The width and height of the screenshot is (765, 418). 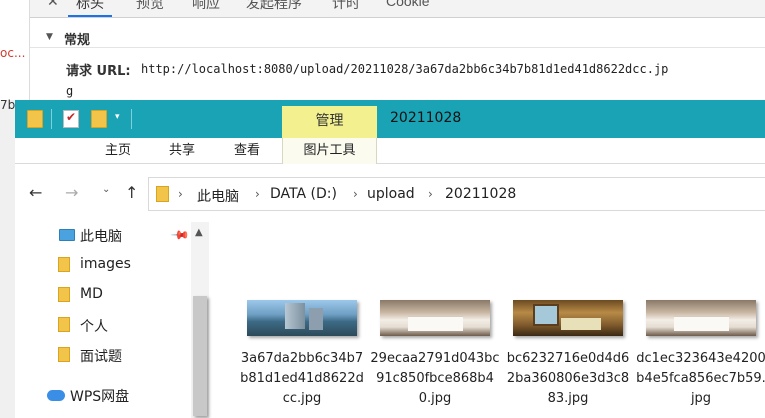 I want to click on tab-share: 共享, so click(x=182, y=151).